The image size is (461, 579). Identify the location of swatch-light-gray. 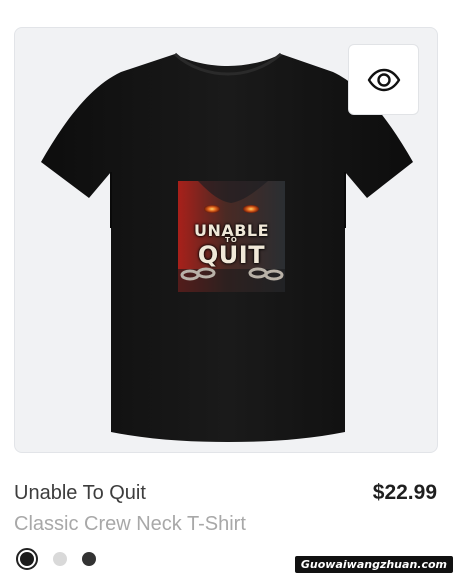
(60, 559).